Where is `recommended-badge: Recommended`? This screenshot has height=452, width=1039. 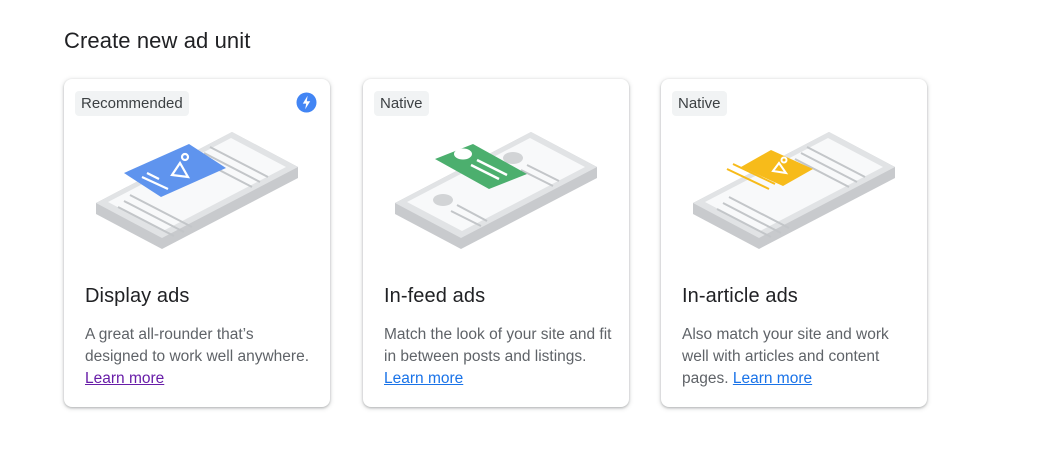 recommended-badge: Recommended is located at coordinates (132, 103).